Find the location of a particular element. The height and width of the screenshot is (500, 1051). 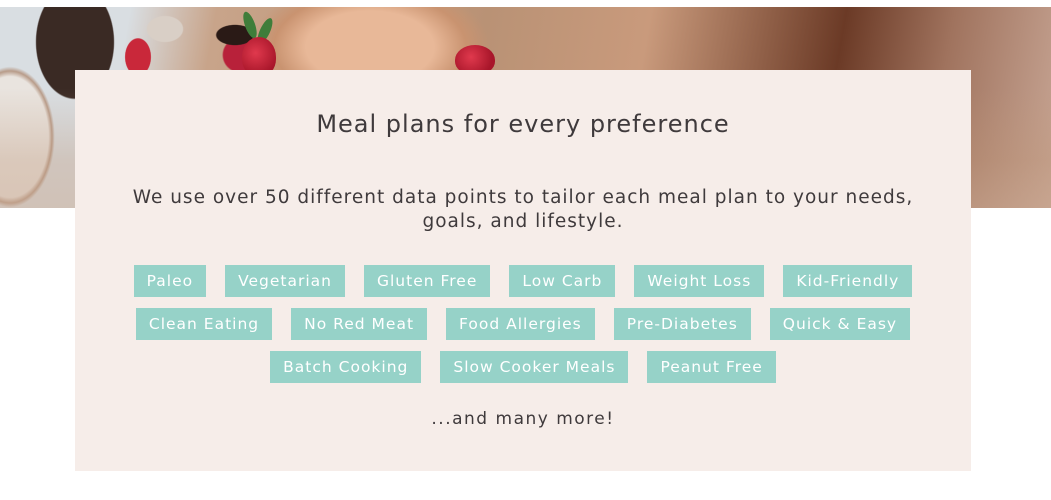

tag-slow-cooker-meals: Slow Cooker Meals is located at coordinates (534, 367).